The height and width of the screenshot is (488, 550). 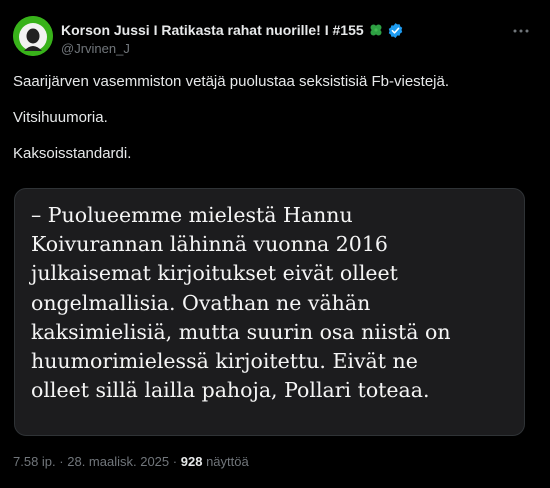 What do you see at coordinates (227, 461) in the screenshot?
I see `views-label: näyttöä` at bounding box center [227, 461].